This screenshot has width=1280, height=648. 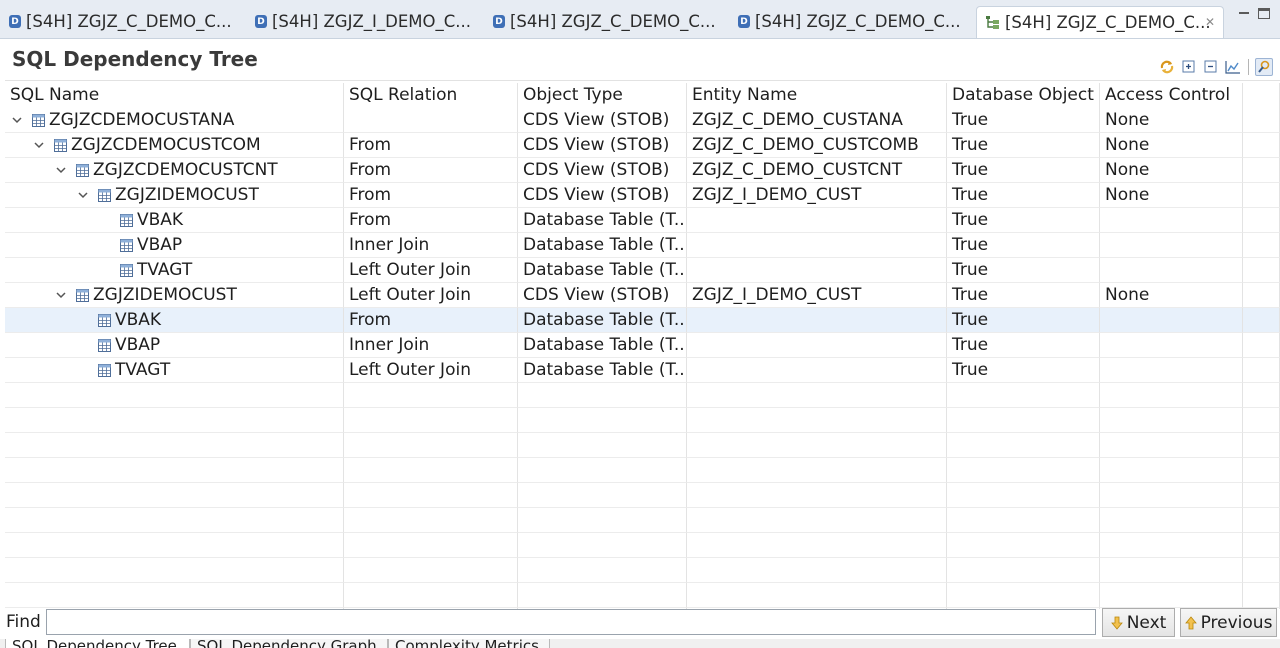 What do you see at coordinates (1210, 22) in the screenshot?
I see `close-tab-icon: ✕` at bounding box center [1210, 22].